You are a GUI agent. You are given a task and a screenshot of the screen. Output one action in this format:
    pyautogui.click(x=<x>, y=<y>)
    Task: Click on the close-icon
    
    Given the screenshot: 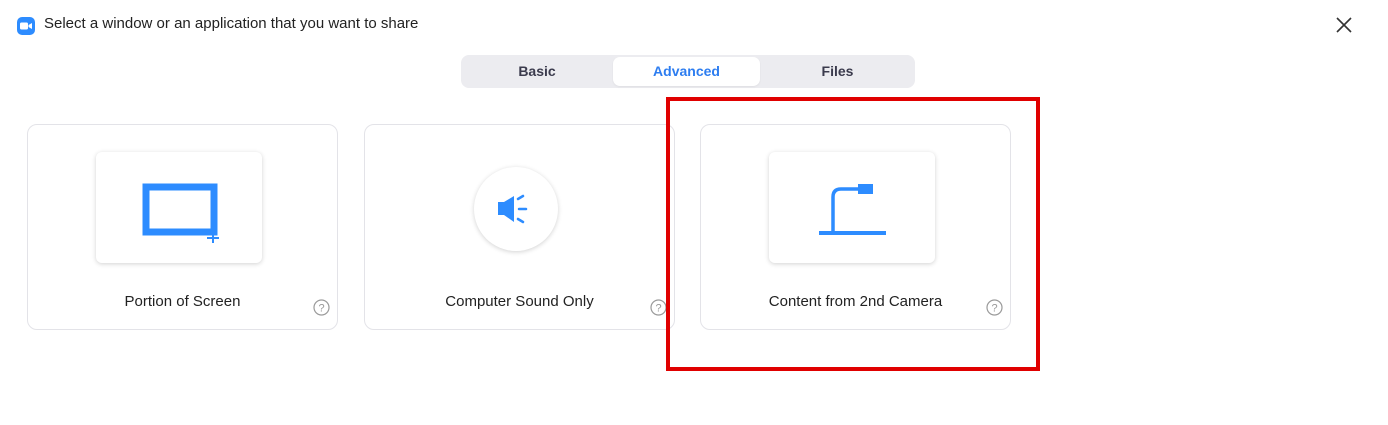 What is the action you would take?
    pyautogui.click(x=1344, y=25)
    